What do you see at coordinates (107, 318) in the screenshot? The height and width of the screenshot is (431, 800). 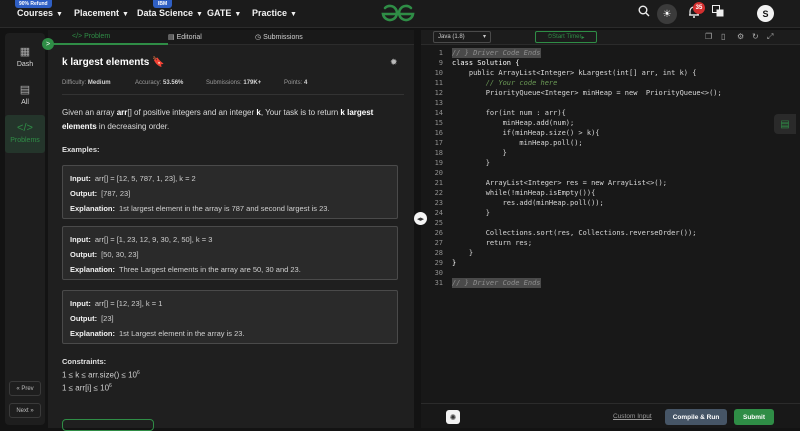 I see `example-output: [23]` at bounding box center [107, 318].